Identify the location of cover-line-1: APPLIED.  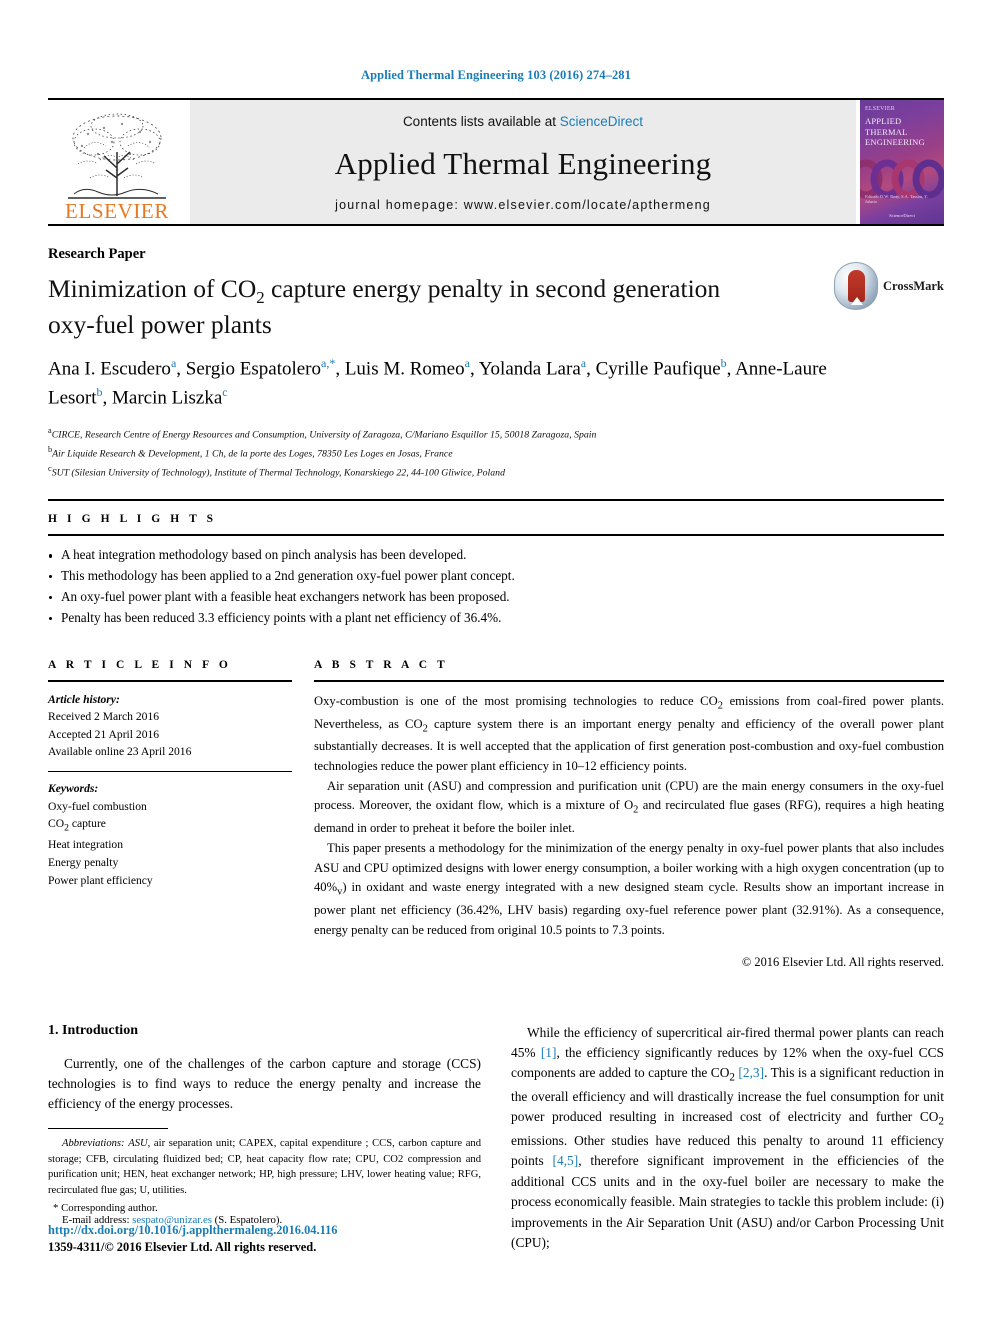
(883, 120).